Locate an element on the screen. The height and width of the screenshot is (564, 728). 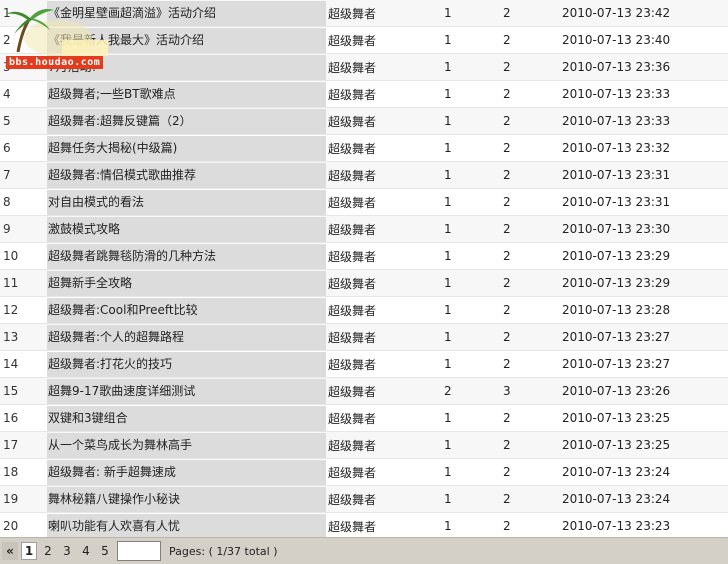
topic-row: 4 超级舞者;一些BT歌难点 超级舞者 1 2 2010-07-13 23:33 is located at coordinates (364, 94).